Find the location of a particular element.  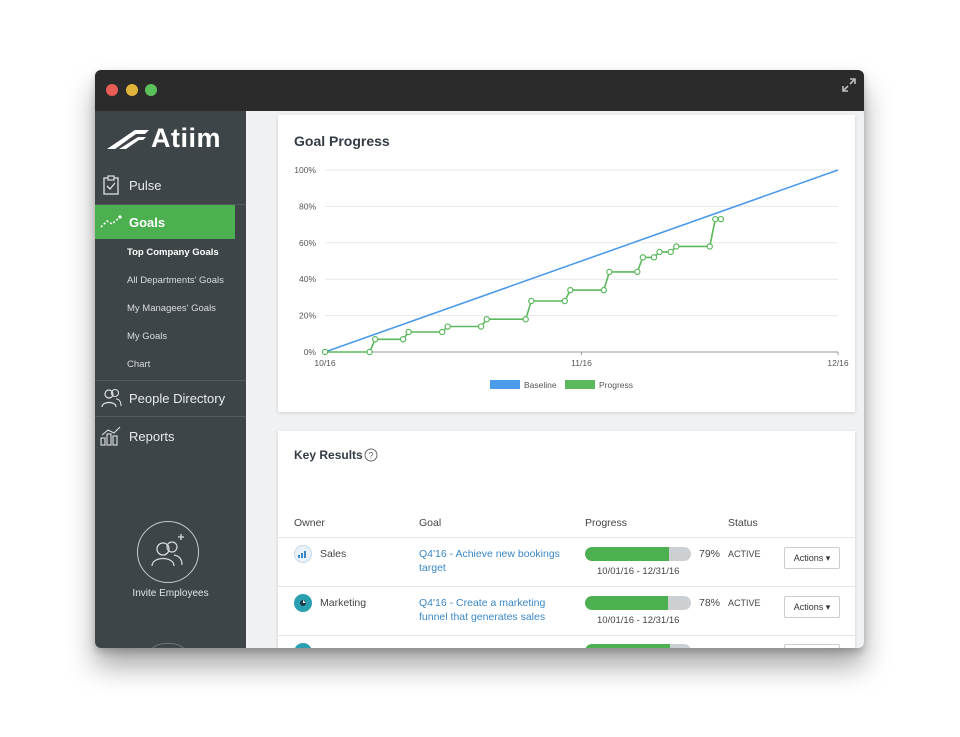

sidebar-item-goals: Goals is located at coordinates (165, 222).